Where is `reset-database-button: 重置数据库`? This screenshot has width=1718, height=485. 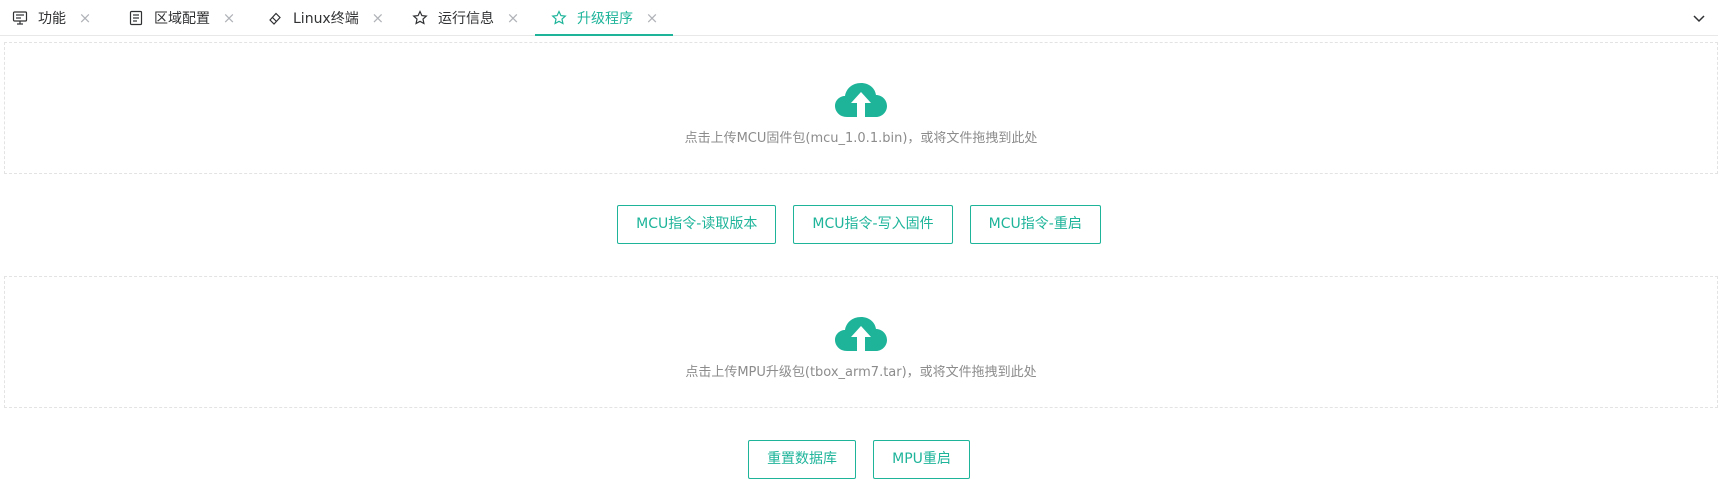 reset-database-button: 重置数据库 is located at coordinates (802, 459).